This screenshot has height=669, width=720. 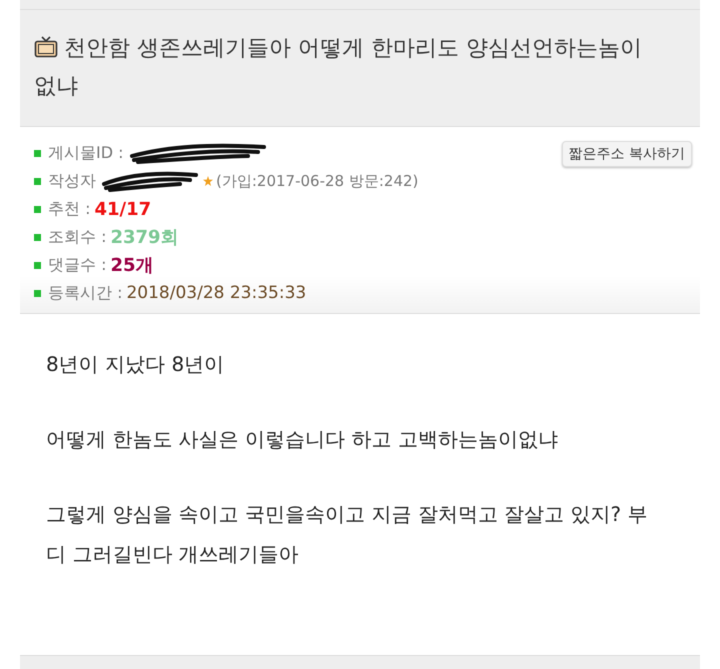 I want to click on body-paragraph: 8년이 지났다 8년이, so click(x=136, y=364).